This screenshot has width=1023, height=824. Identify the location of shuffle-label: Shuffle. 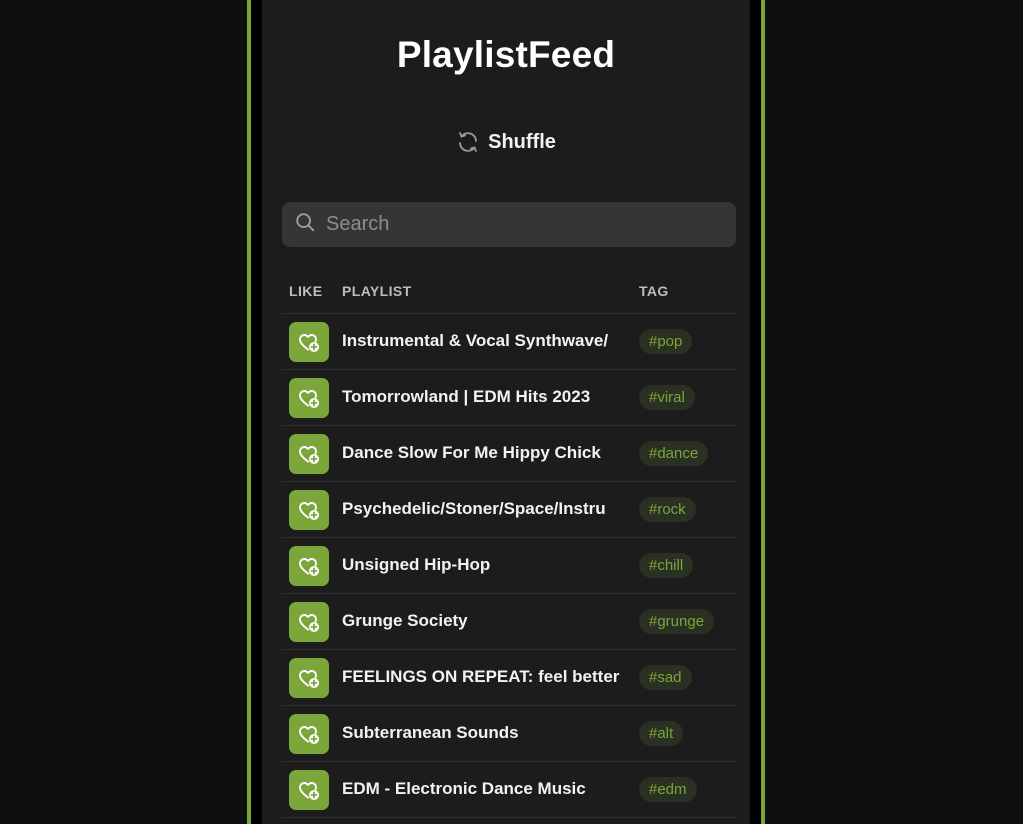
(522, 141).